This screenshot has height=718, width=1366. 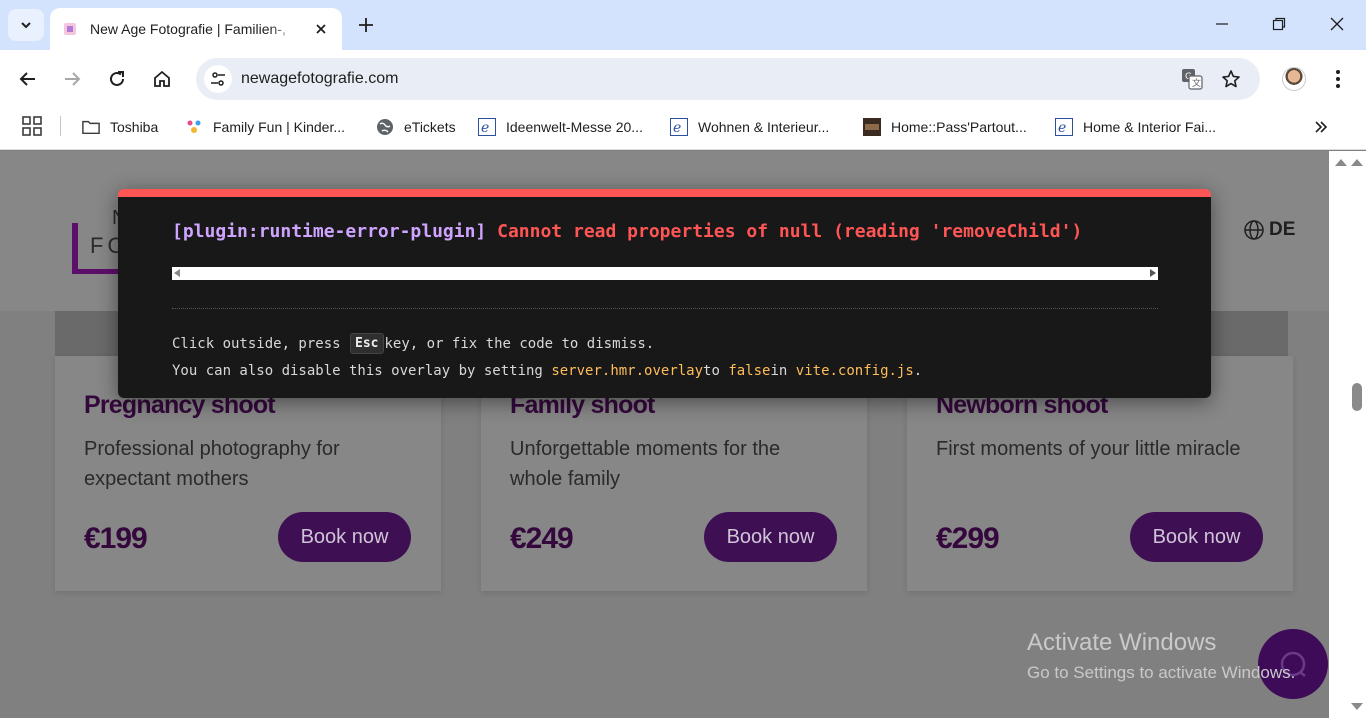 What do you see at coordinates (1244, 334) in the screenshot?
I see `card-image` at bounding box center [1244, 334].